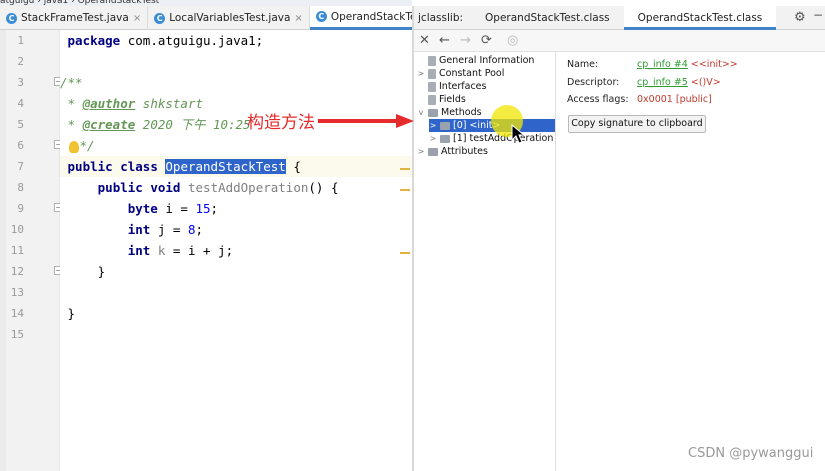 This screenshot has height=471, width=825. I want to click on close-icon: ✕, so click(424, 41).